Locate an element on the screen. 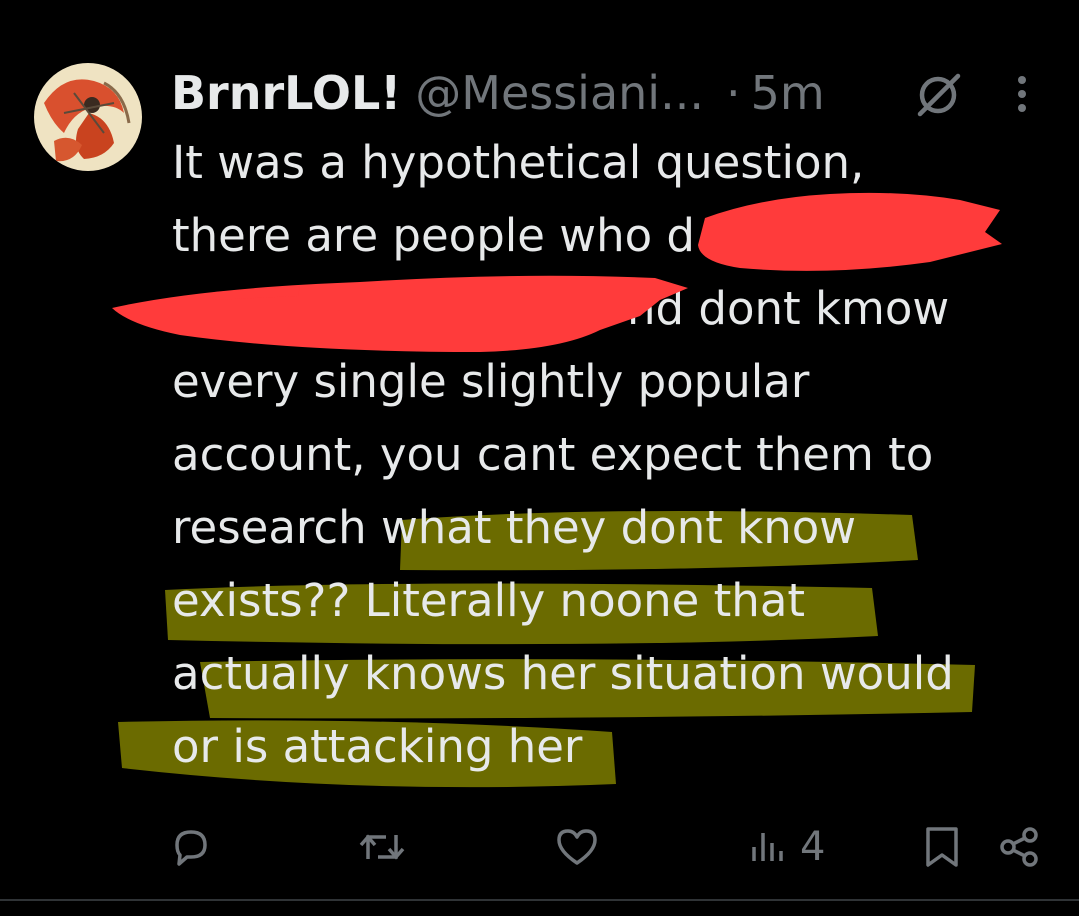  reply-icon is located at coordinates (191, 848).